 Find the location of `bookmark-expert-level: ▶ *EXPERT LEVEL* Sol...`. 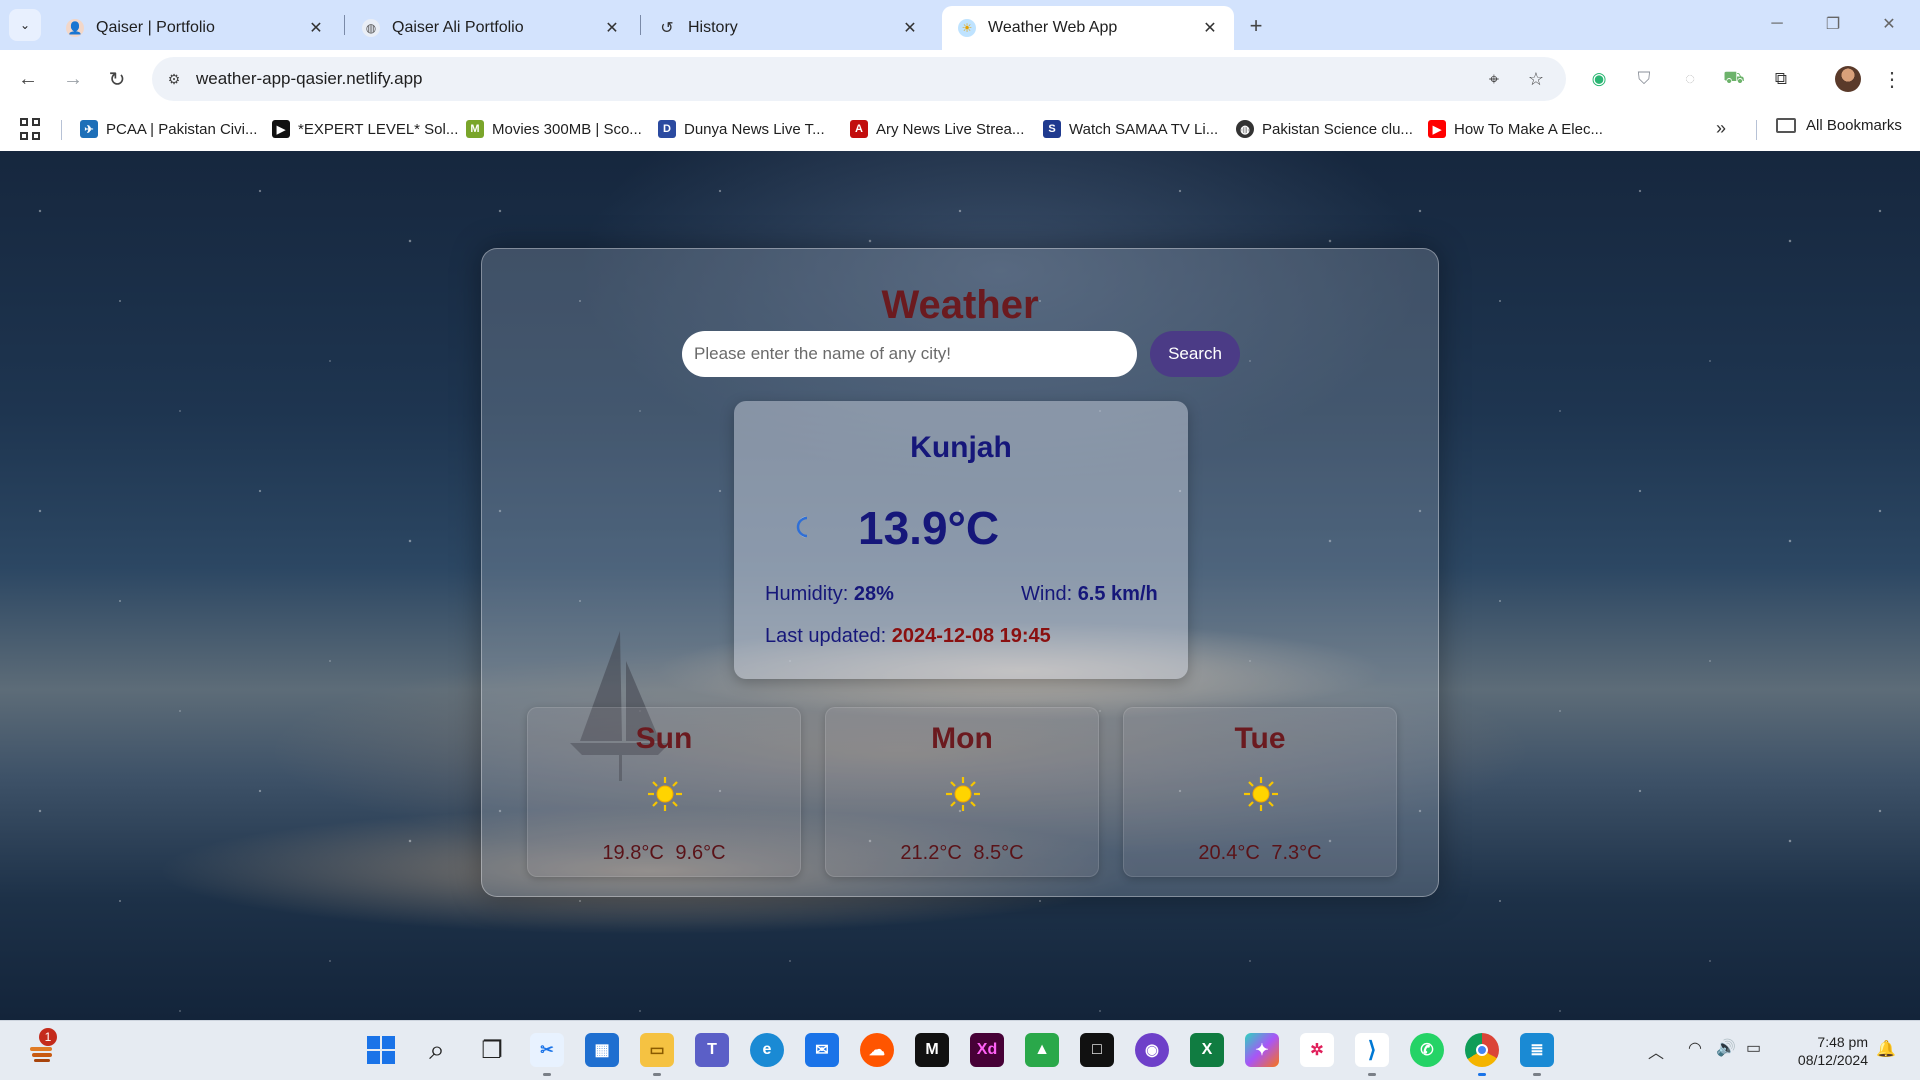

bookmark-expert-level: ▶ *EXPERT LEVEL* Sol... is located at coordinates (365, 129).